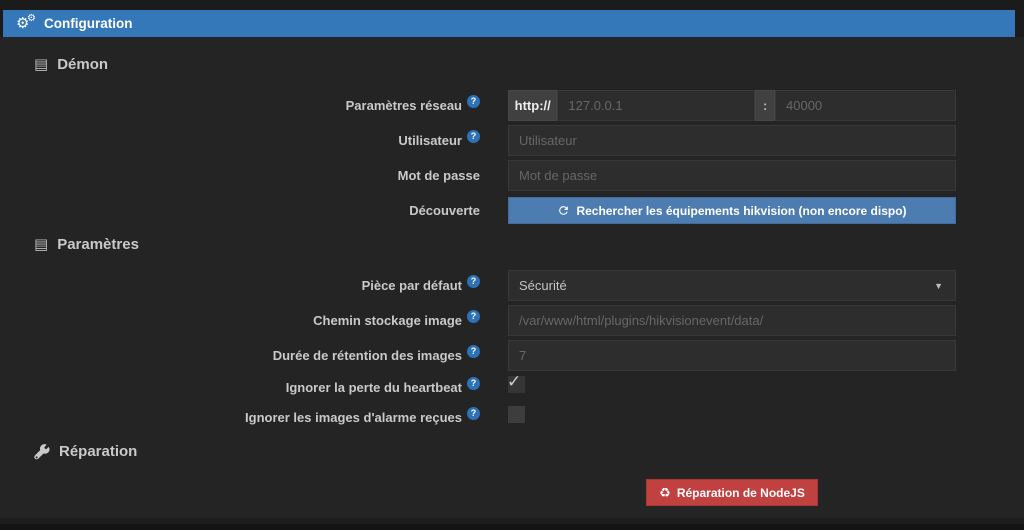 The height and width of the screenshot is (530, 1024). I want to click on user-row: Utilisateur ?, so click(512, 140).